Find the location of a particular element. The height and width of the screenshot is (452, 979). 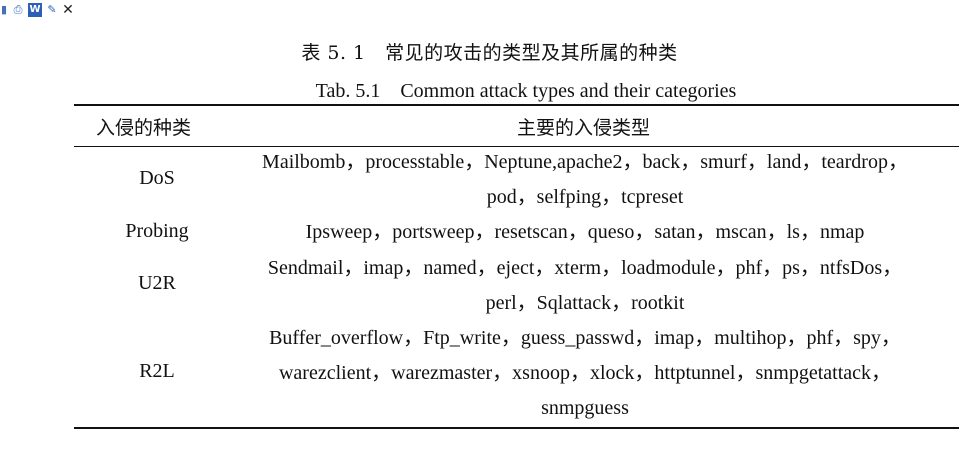

row-u2r-category: U2R is located at coordinates (157, 283).